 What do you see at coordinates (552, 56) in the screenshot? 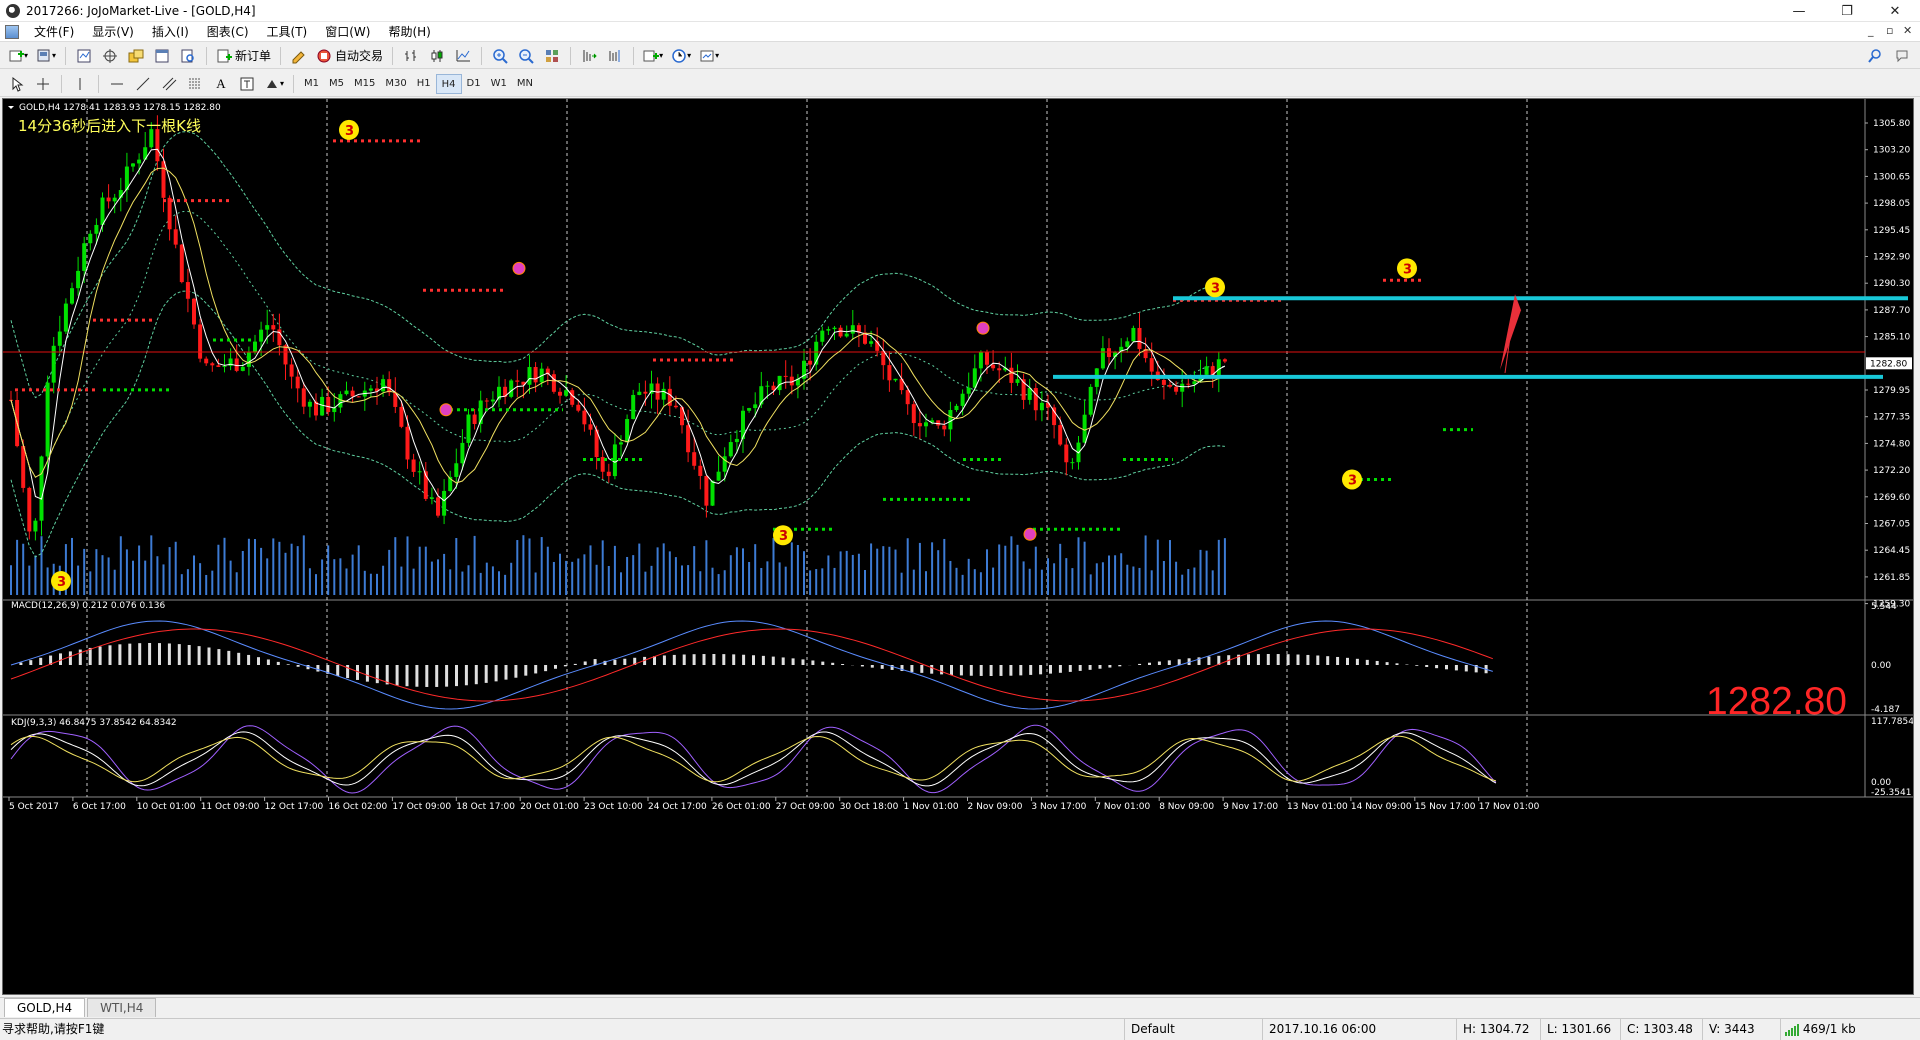
I see `tile-windows-button` at bounding box center [552, 56].